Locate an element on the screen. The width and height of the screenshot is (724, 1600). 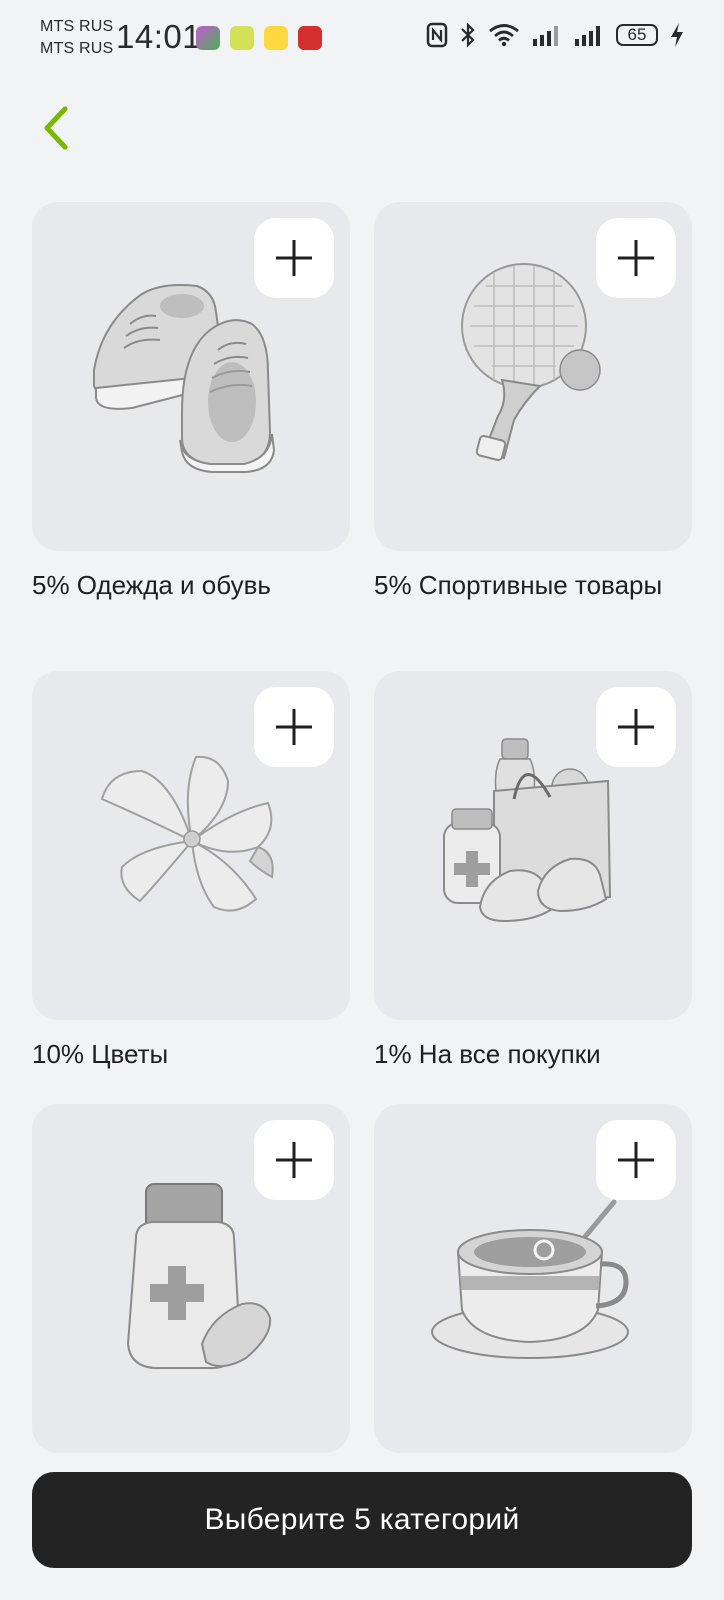
choose-categories-label: Выберите 5 категорий is located at coordinates (362, 1519).